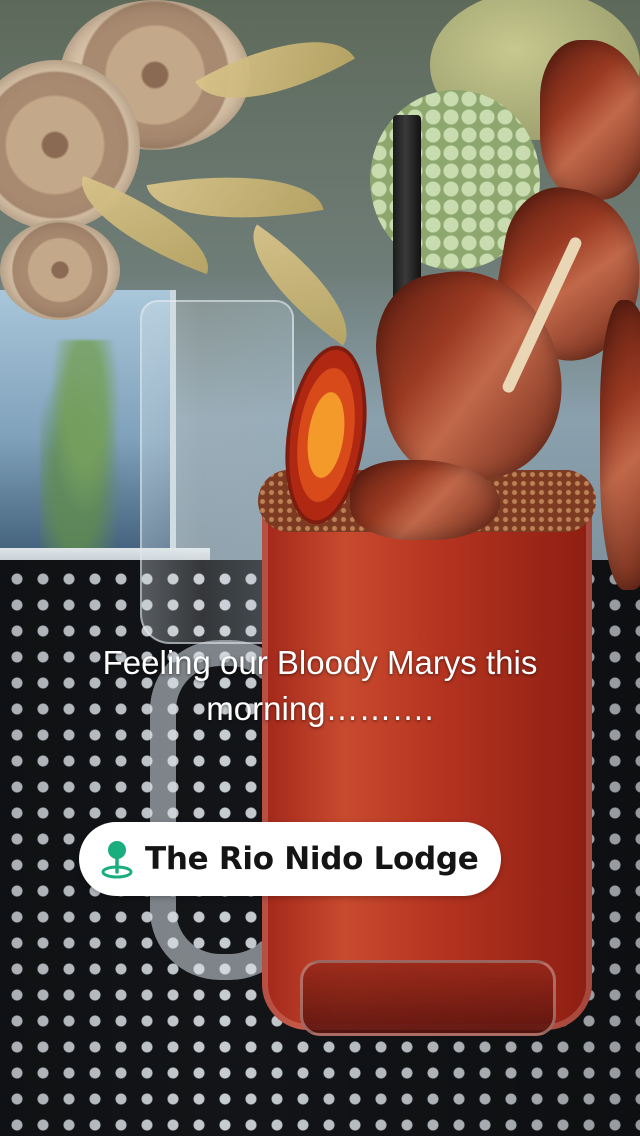 Image resolution: width=640 pixels, height=1136 pixels. I want to click on background-plant, so click(85, 445).